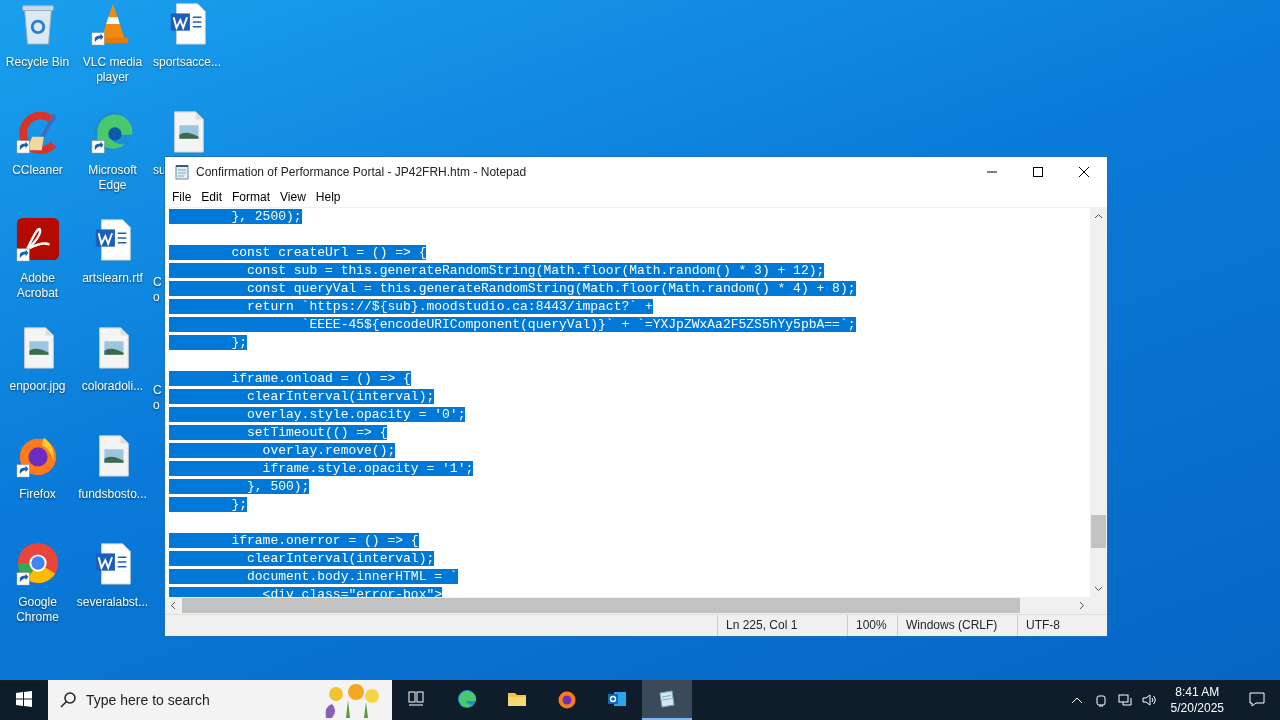  I want to click on icon-label: su, so click(159, 170).